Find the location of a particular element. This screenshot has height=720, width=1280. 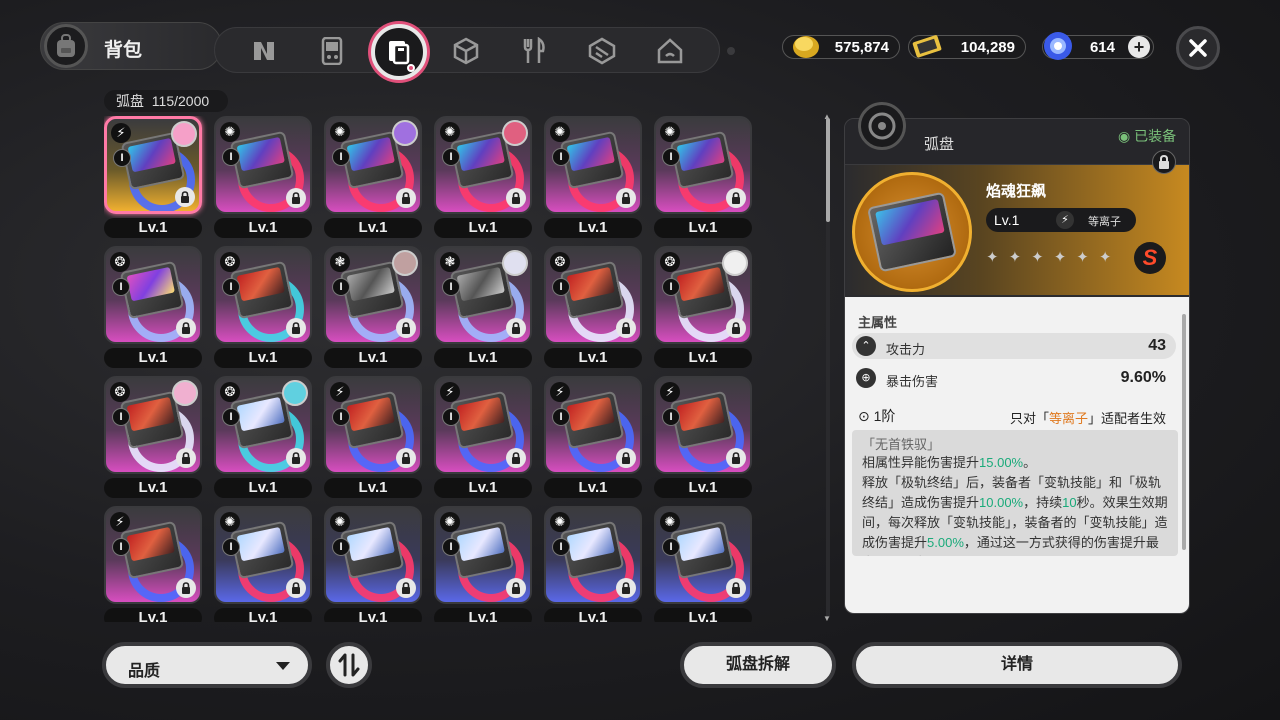

desc-text: 。 is located at coordinates (1030, 462).